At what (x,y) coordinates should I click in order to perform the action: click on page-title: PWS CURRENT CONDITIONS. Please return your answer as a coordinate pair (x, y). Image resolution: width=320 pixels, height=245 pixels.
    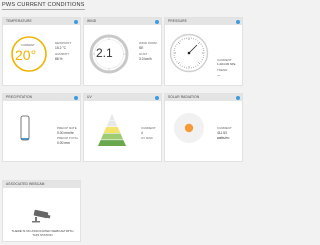
    Looking at the image, I should click on (43, 6).